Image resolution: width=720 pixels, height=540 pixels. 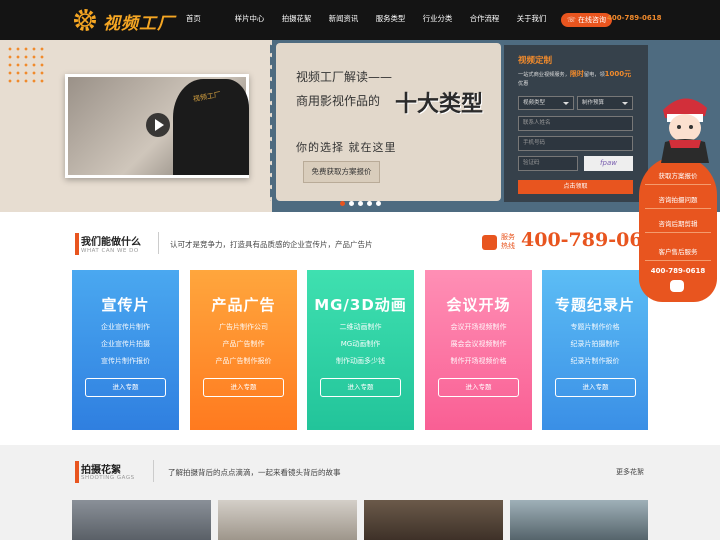 I want to click on services-heading: 我们能做什么, so click(x=111, y=242).